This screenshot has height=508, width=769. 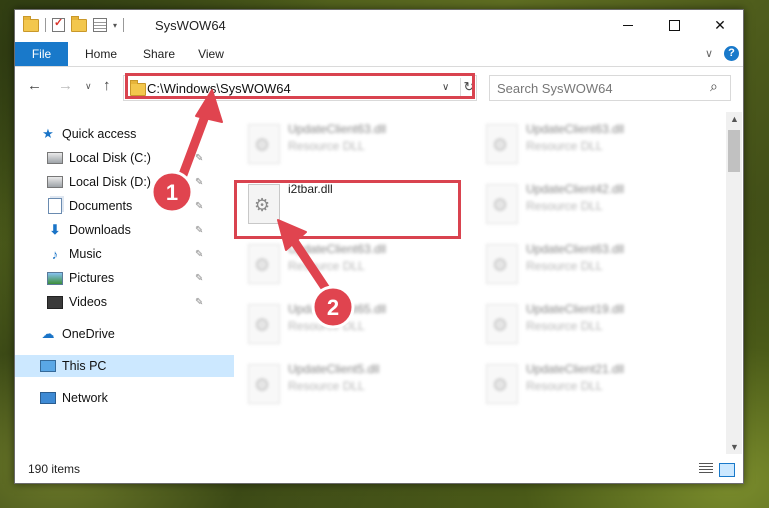 What do you see at coordinates (586, 328) in the screenshot?
I see `file-item: UpdateClient19.dll Resource DLL` at bounding box center [586, 328].